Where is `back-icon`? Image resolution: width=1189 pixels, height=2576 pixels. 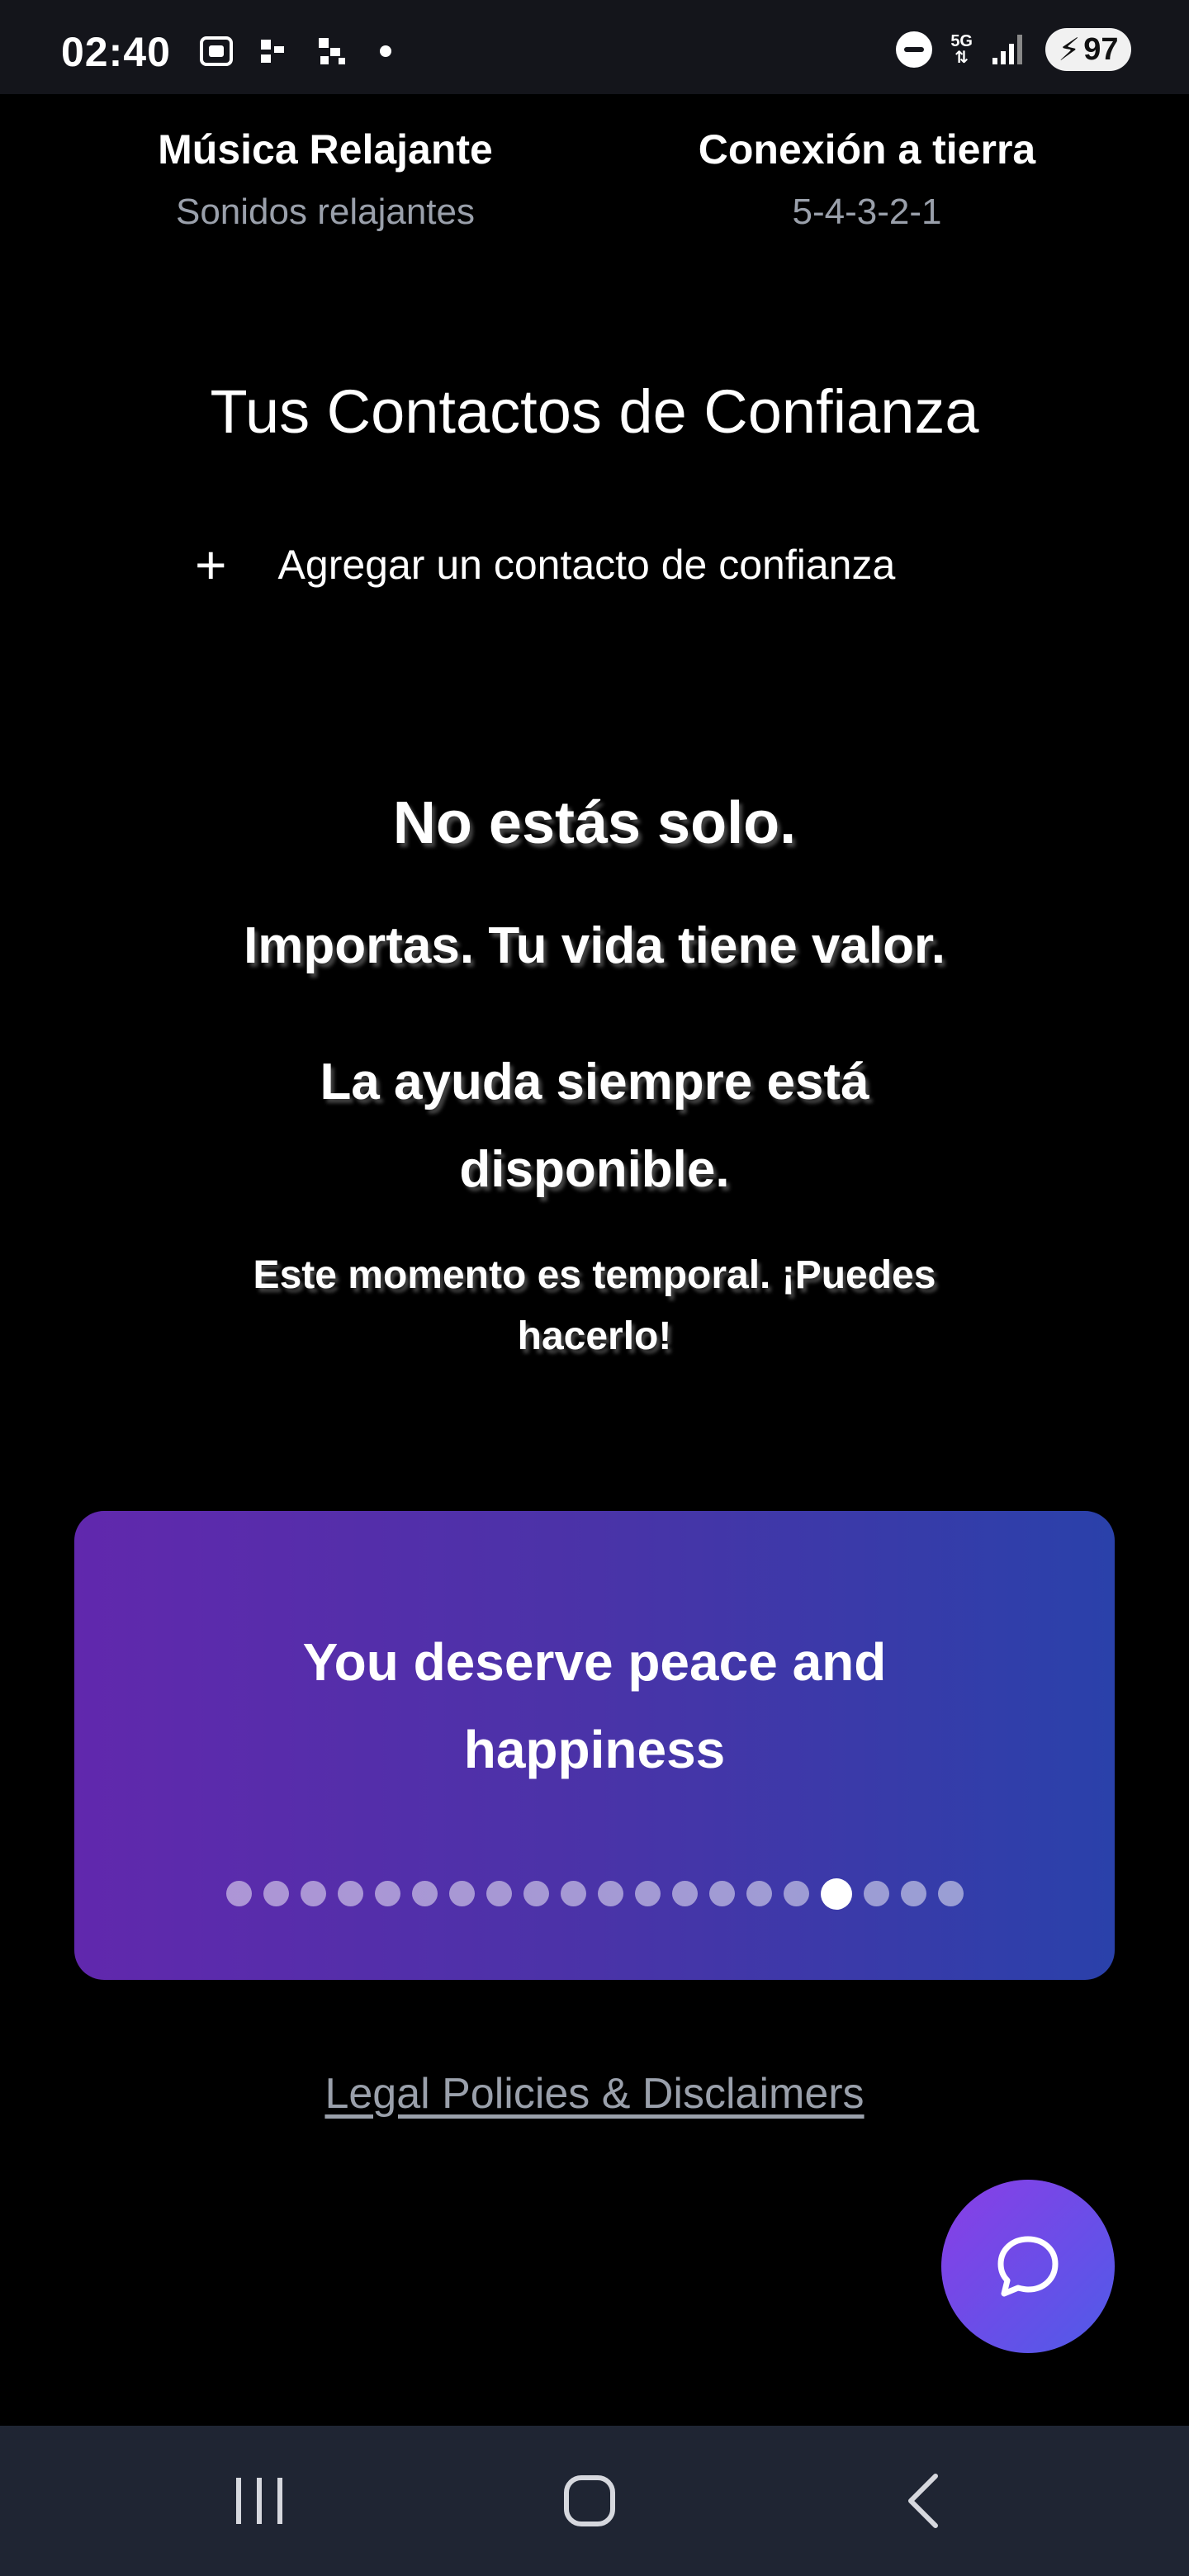
back-icon is located at coordinates (923, 2501).